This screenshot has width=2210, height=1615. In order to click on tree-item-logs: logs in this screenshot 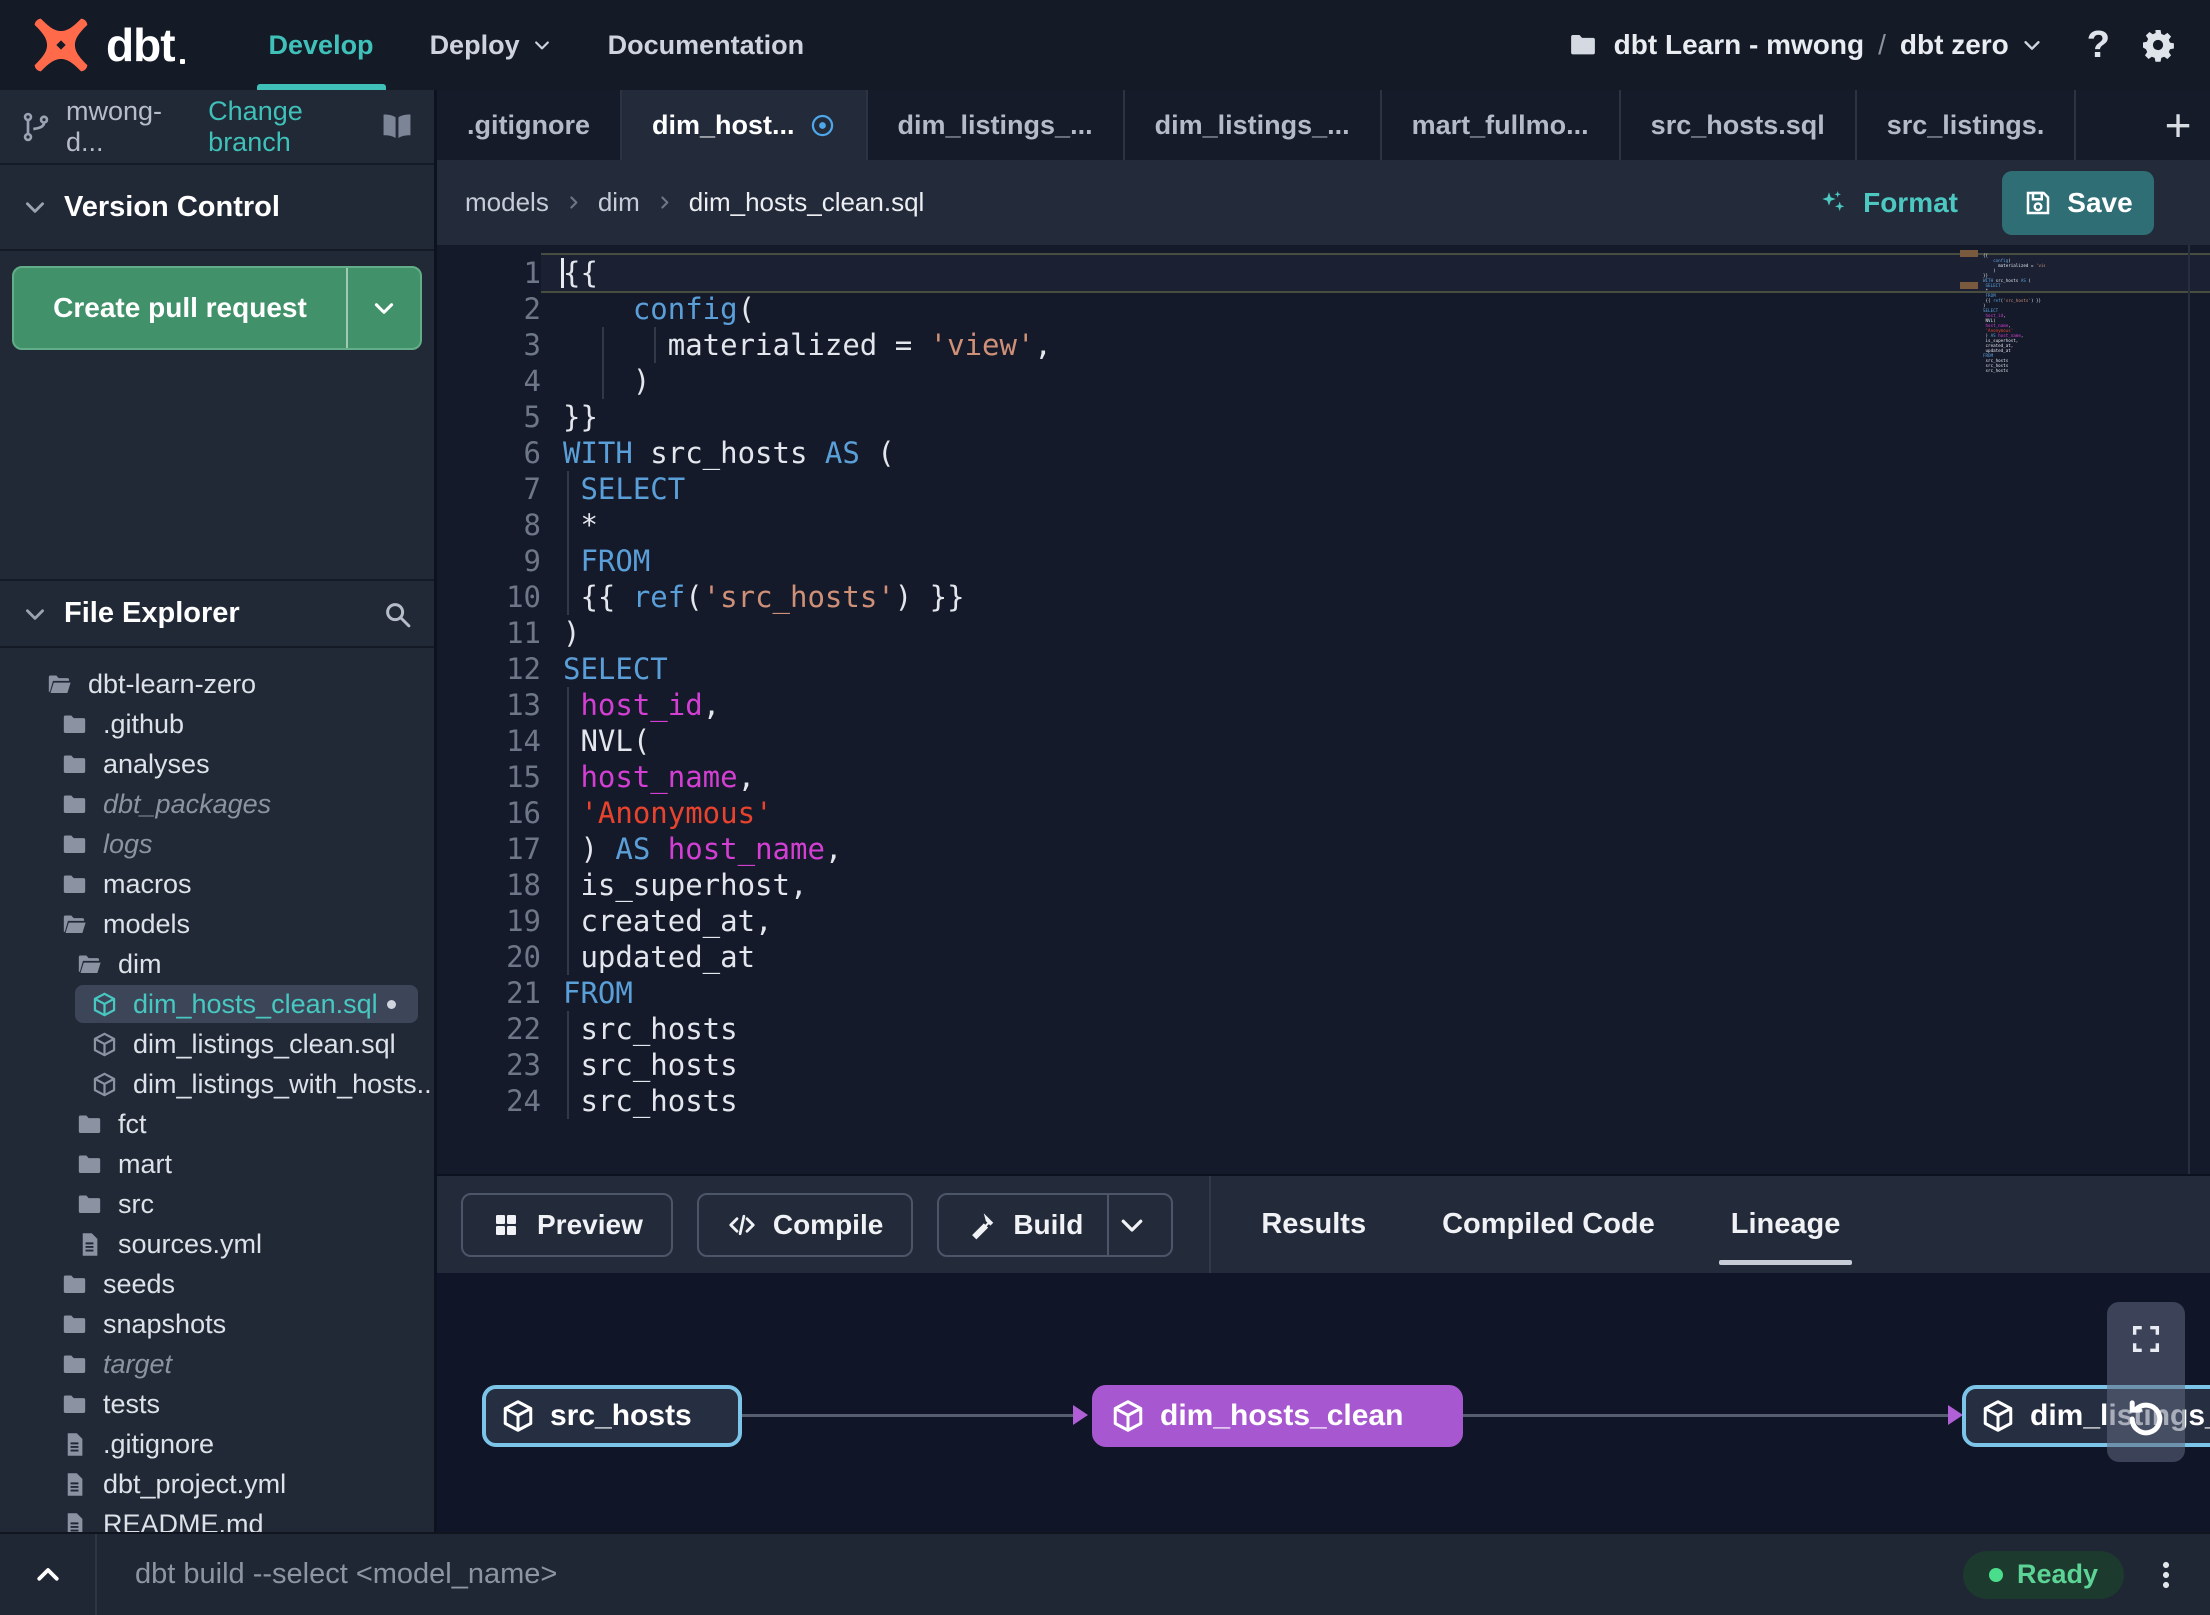, I will do `click(217, 844)`.